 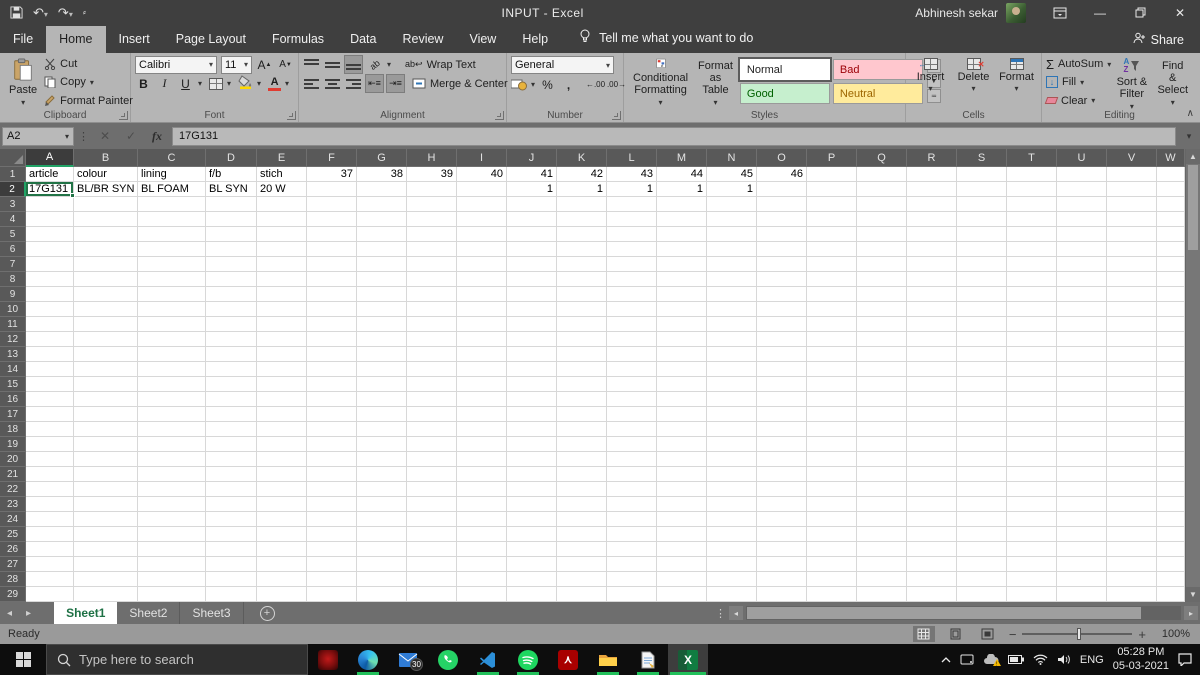 What do you see at coordinates (13, 504) in the screenshot?
I see `row-header-23: 23` at bounding box center [13, 504].